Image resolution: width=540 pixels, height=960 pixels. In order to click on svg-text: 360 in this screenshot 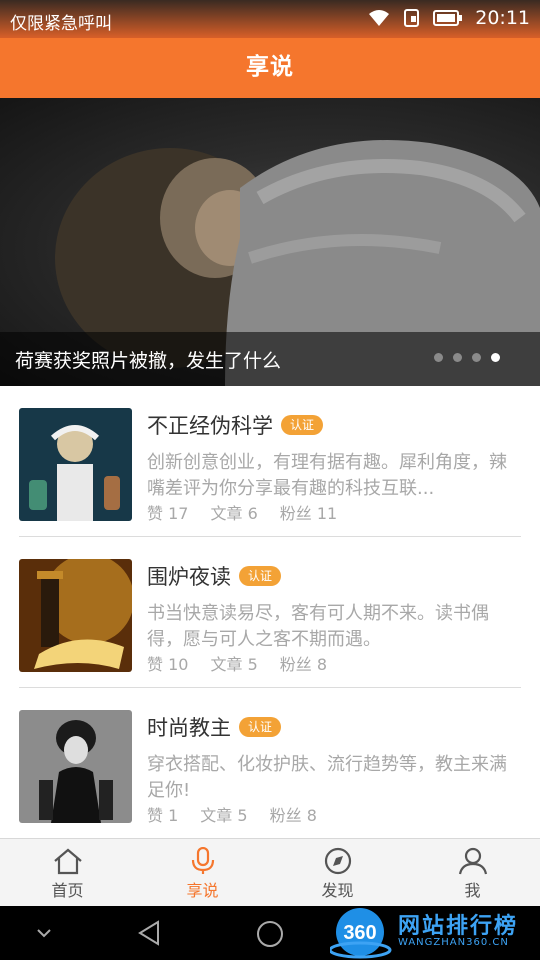, I will do `click(359, 933)`.